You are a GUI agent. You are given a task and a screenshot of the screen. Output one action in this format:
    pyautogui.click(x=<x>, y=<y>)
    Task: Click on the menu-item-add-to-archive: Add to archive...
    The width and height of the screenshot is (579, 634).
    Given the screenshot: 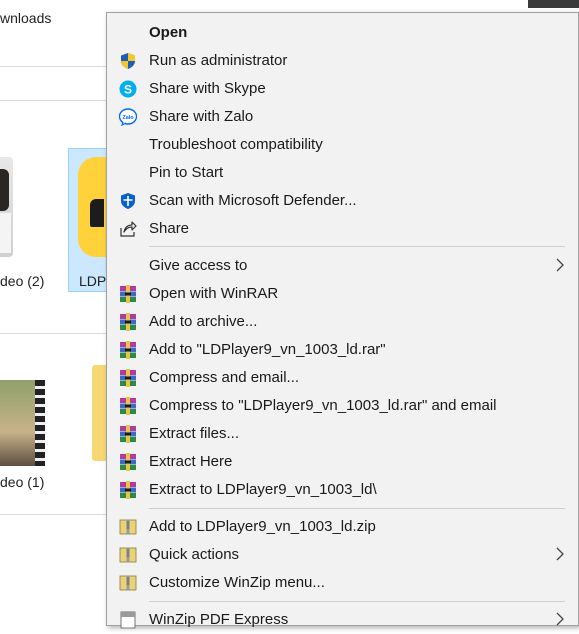 What is the action you would take?
    pyautogui.click(x=342, y=322)
    